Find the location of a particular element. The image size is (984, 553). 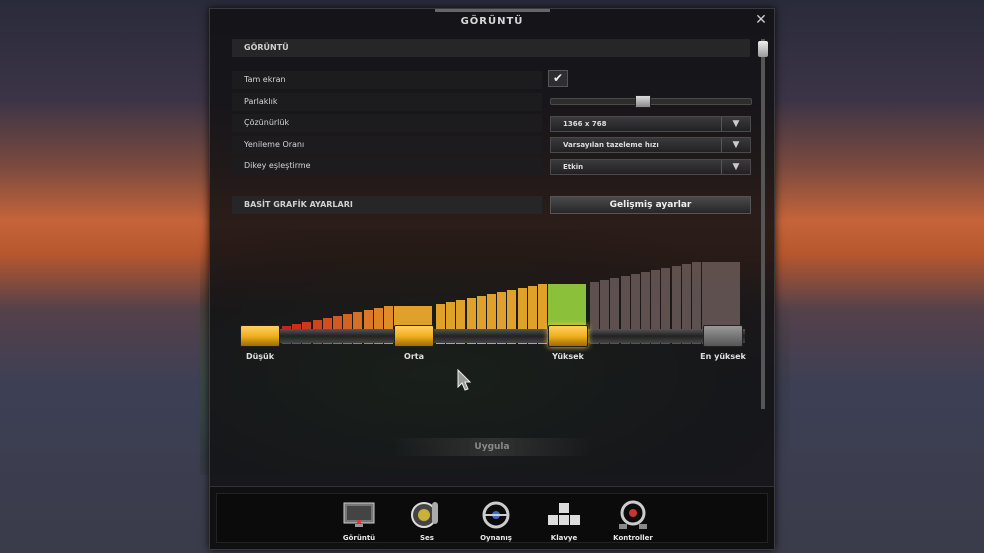

row-fullscreen-label: Tam ekran is located at coordinates (387, 80).